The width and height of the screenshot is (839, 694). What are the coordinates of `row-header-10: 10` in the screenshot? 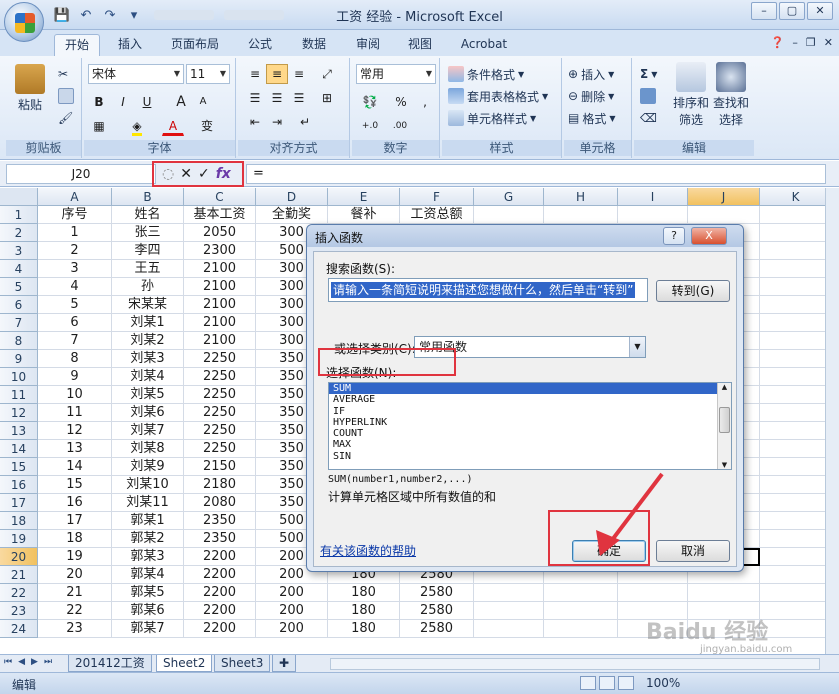 It's located at (19, 377).